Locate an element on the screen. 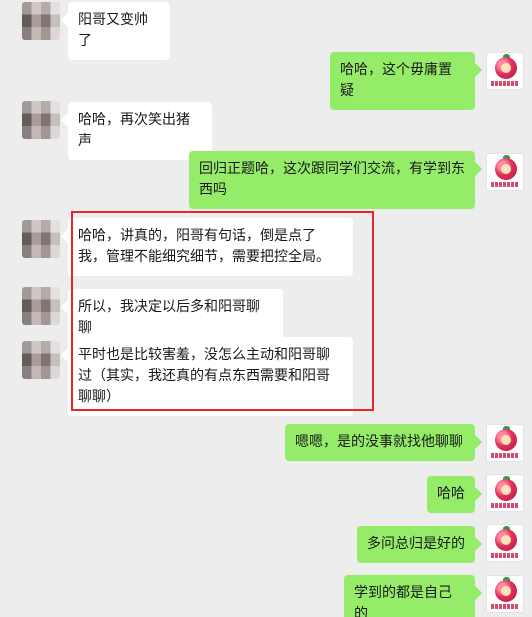 The width and height of the screenshot is (532, 617). message-text: 哈哈 is located at coordinates (451, 494).